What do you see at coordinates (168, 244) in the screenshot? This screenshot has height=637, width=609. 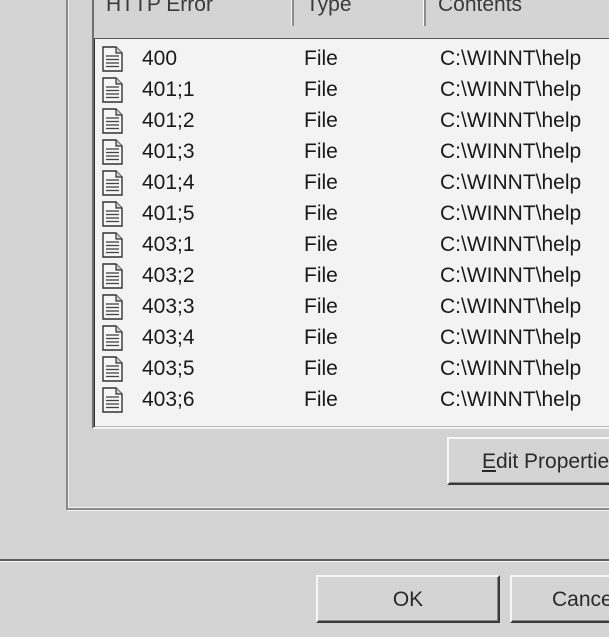 I see `http-error-code: 403;1` at bounding box center [168, 244].